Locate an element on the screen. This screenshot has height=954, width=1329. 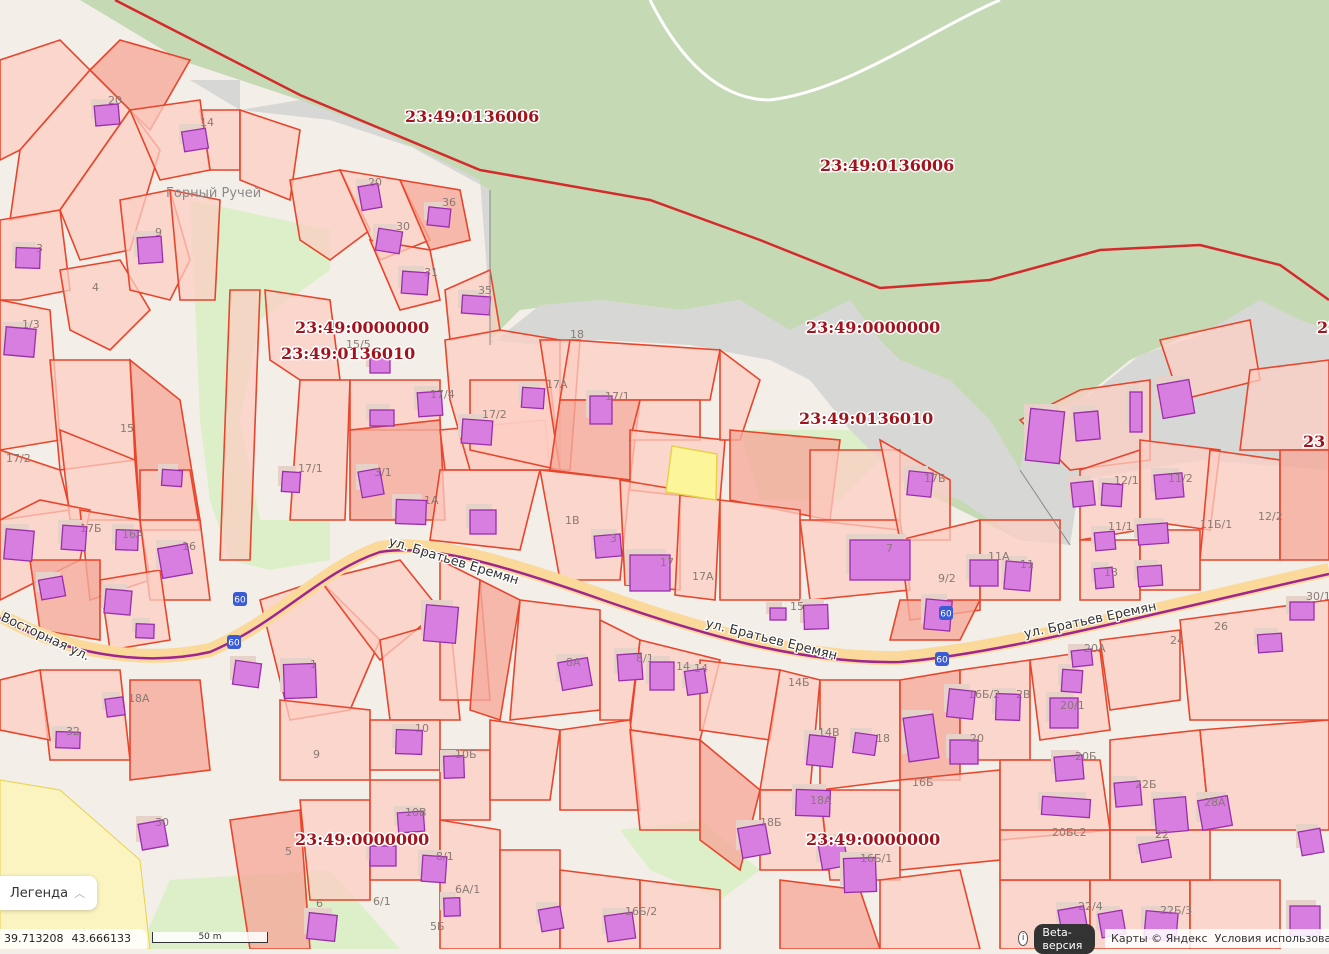
house-number: 17/1 is located at coordinates (617, 396).